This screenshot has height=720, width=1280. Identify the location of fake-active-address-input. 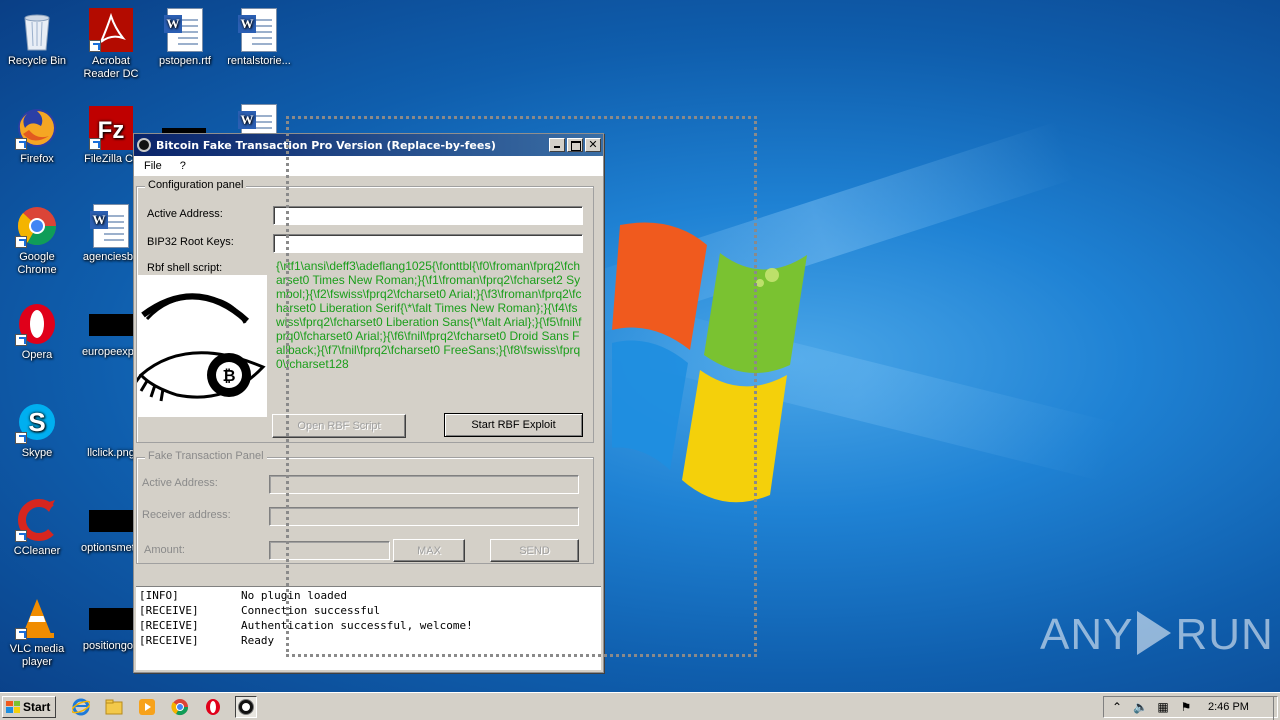
(424, 484).